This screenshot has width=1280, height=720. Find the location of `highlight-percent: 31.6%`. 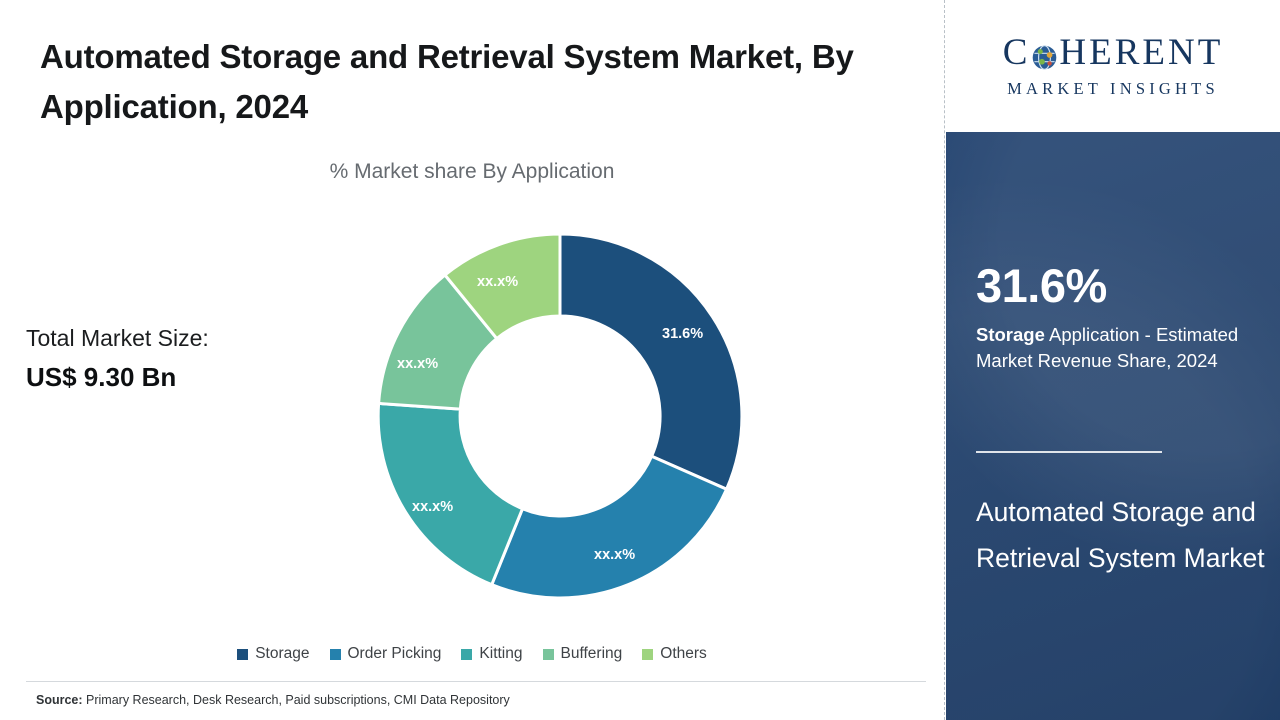

highlight-percent: 31.6% is located at coordinates (1041, 285).